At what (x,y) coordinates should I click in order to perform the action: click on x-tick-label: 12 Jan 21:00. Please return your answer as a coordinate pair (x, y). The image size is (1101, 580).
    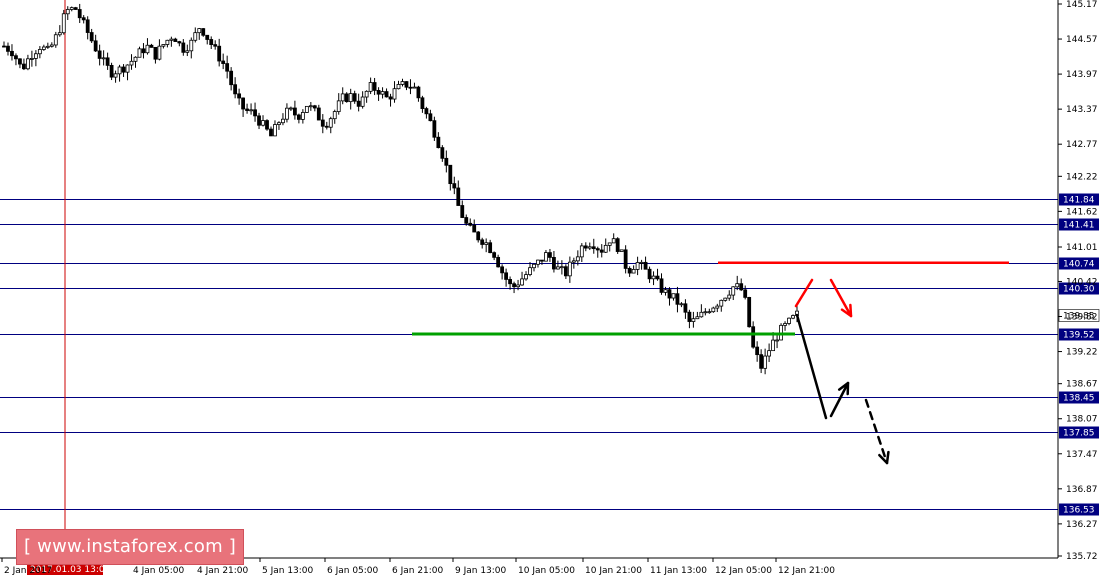
    Looking at the image, I should click on (806, 571).